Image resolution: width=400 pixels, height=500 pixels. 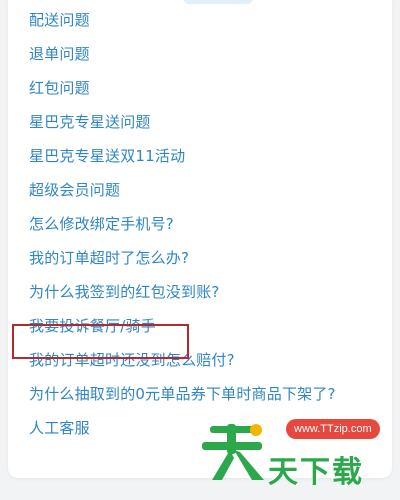 What do you see at coordinates (200, 326) in the screenshot?
I see `faq-item-complain: 我要投诉餐厅/骑手` at bounding box center [200, 326].